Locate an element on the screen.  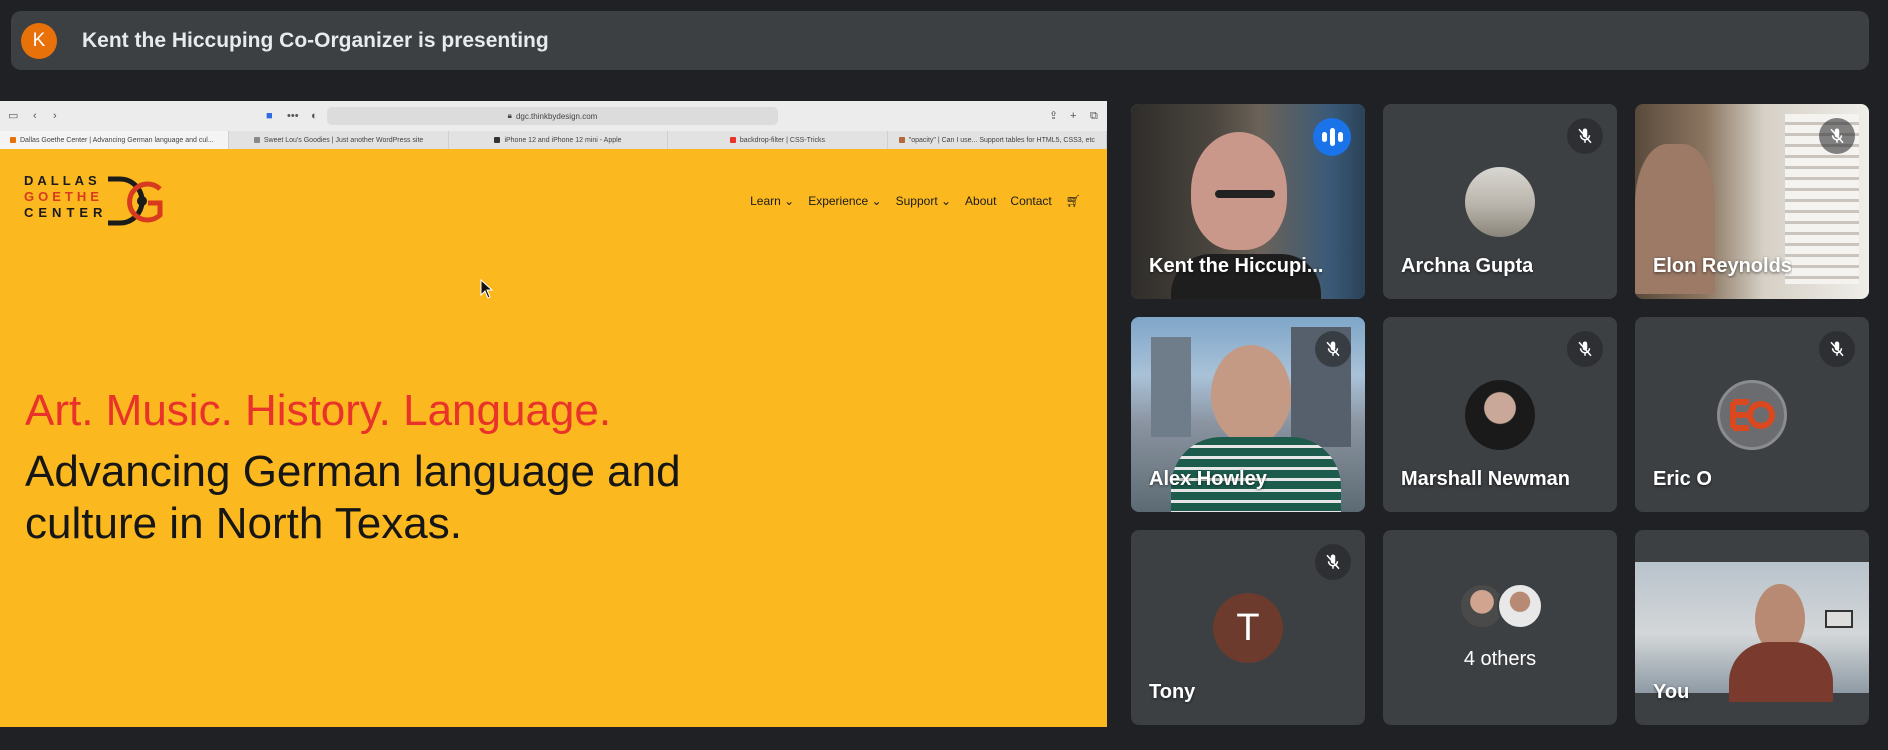
site-logo: DALLAS GOETHE CENTER is located at coordinates (93, 199).